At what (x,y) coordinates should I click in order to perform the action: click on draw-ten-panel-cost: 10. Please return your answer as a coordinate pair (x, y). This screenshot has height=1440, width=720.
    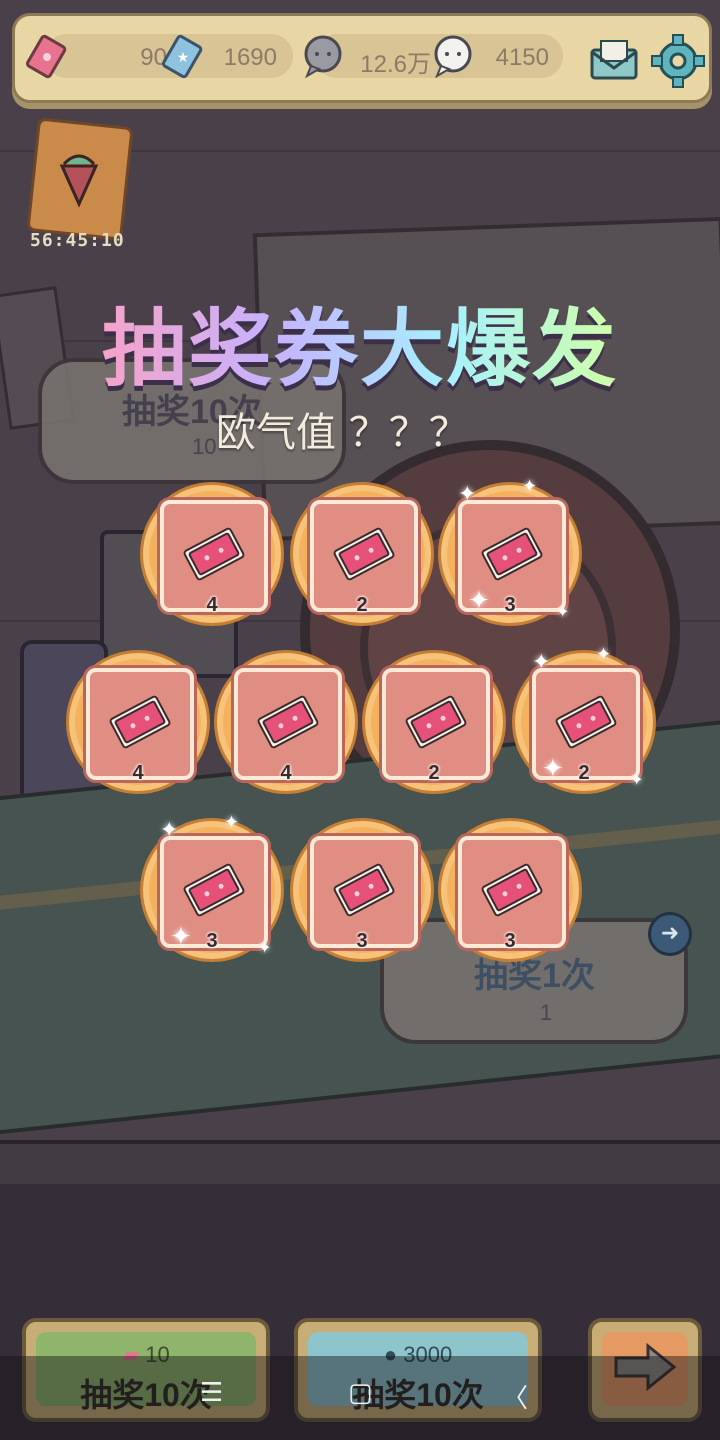
    Looking at the image, I should click on (204, 446).